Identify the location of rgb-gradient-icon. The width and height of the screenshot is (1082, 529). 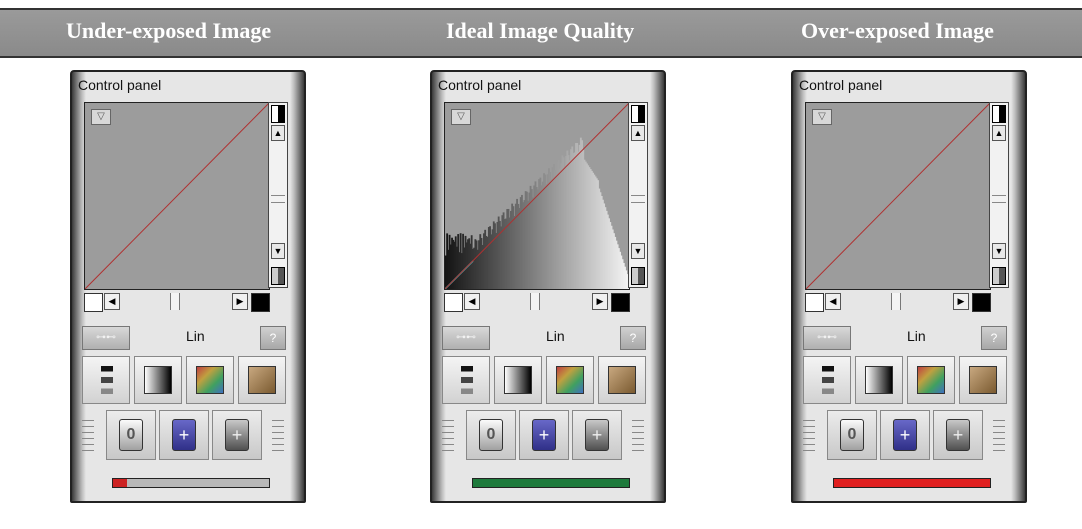
(210, 380).